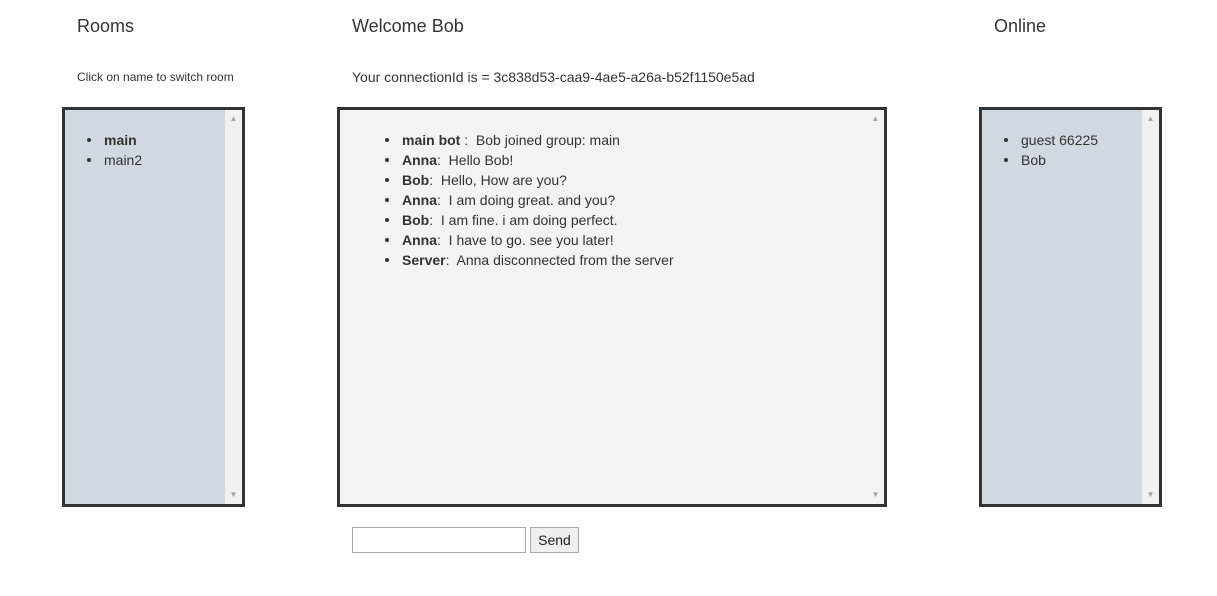 This screenshot has height=596, width=1217. What do you see at coordinates (408, 26) in the screenshot?
I see `welcome-title: Welcome Bob` at bounding box center [408, 26].